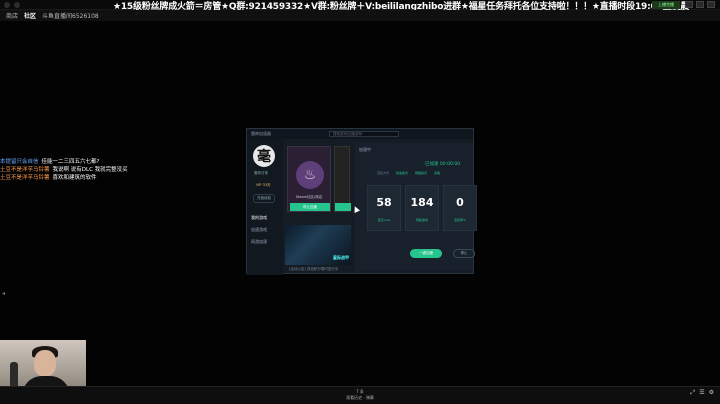 The width and height of the screenshot is (720, 404). Describe the element at coordinates (259, 230) in the screenshot. I see `sidebar-item-accelerate: 加速游戏` at that location.